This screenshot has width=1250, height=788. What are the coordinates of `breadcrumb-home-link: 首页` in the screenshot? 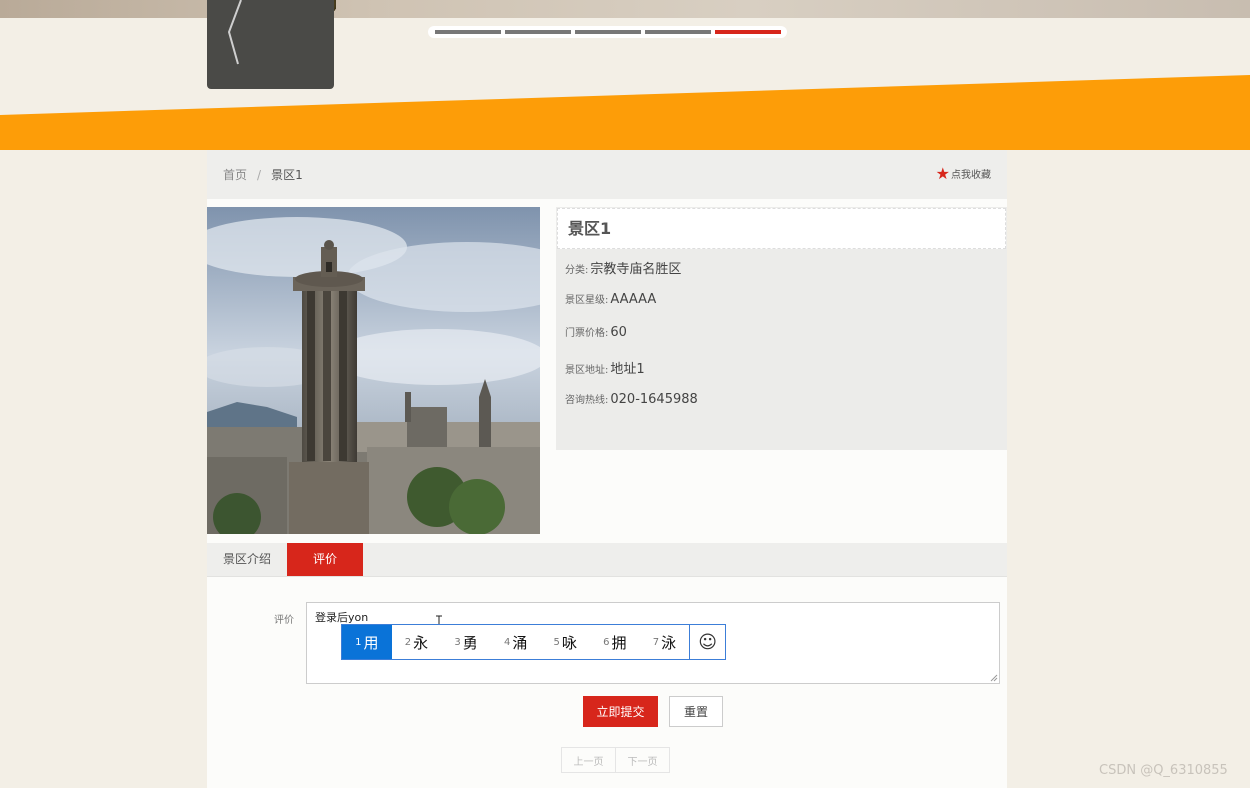 It's located at (235, 174).